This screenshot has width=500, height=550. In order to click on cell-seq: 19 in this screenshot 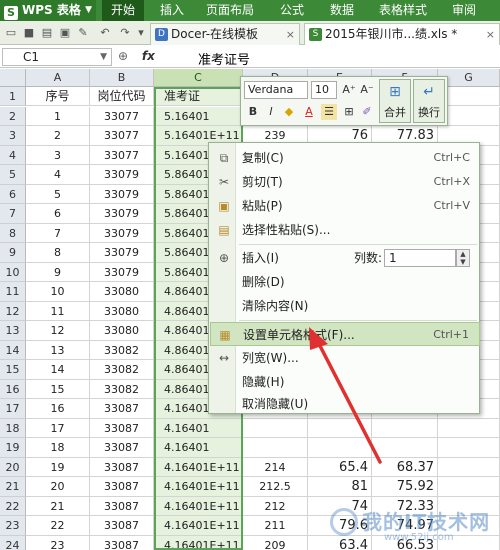, I will do `click(58, 467)`.